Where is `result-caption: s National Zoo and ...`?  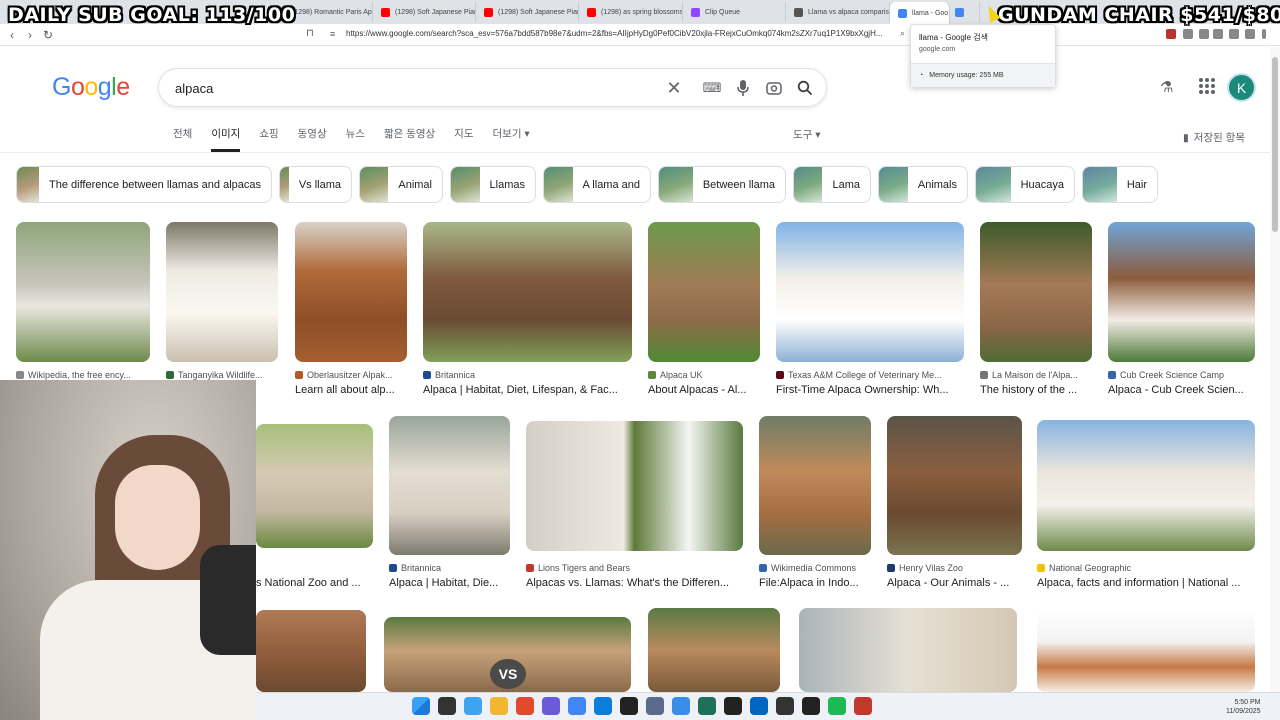
result-caption: s National Zoo and ... is located at coordinates (314, 583).